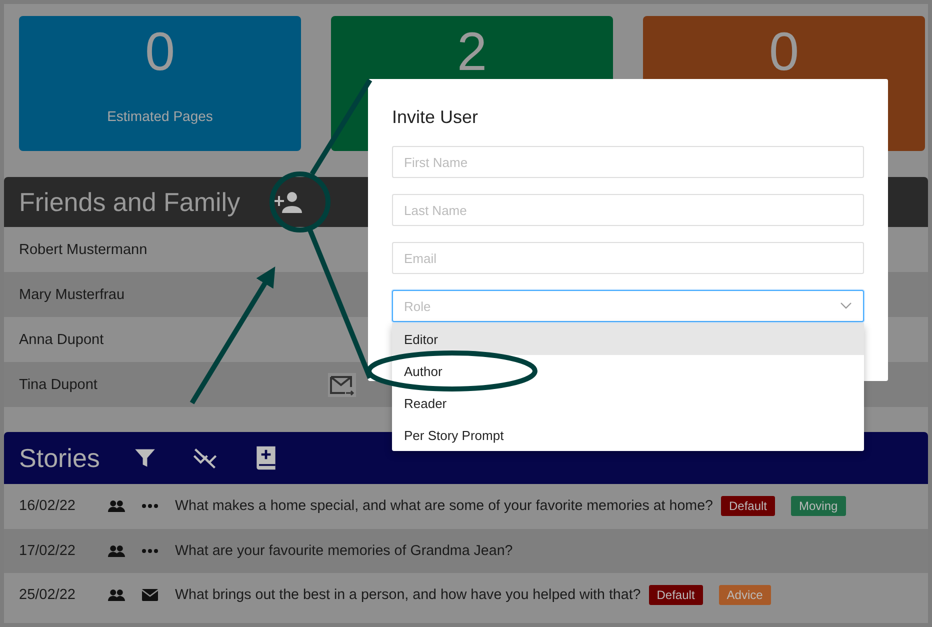  I want to click on dropdown-option: Author, so click(628, 371).